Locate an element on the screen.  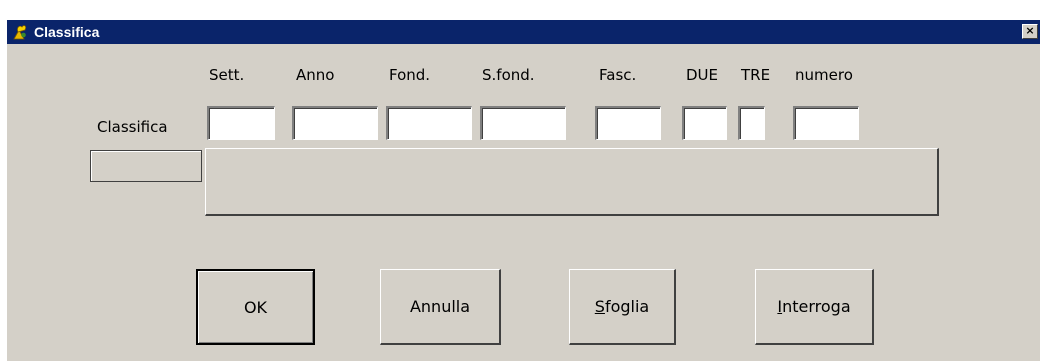
sfond-field is located at coordinates (523, 123).